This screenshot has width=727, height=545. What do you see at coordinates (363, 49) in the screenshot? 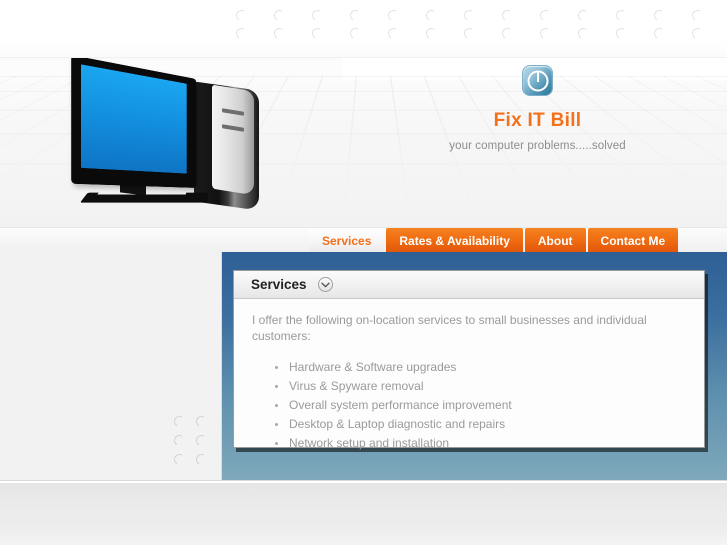
I see `top-band-fade` at bounding box center [363, 49].